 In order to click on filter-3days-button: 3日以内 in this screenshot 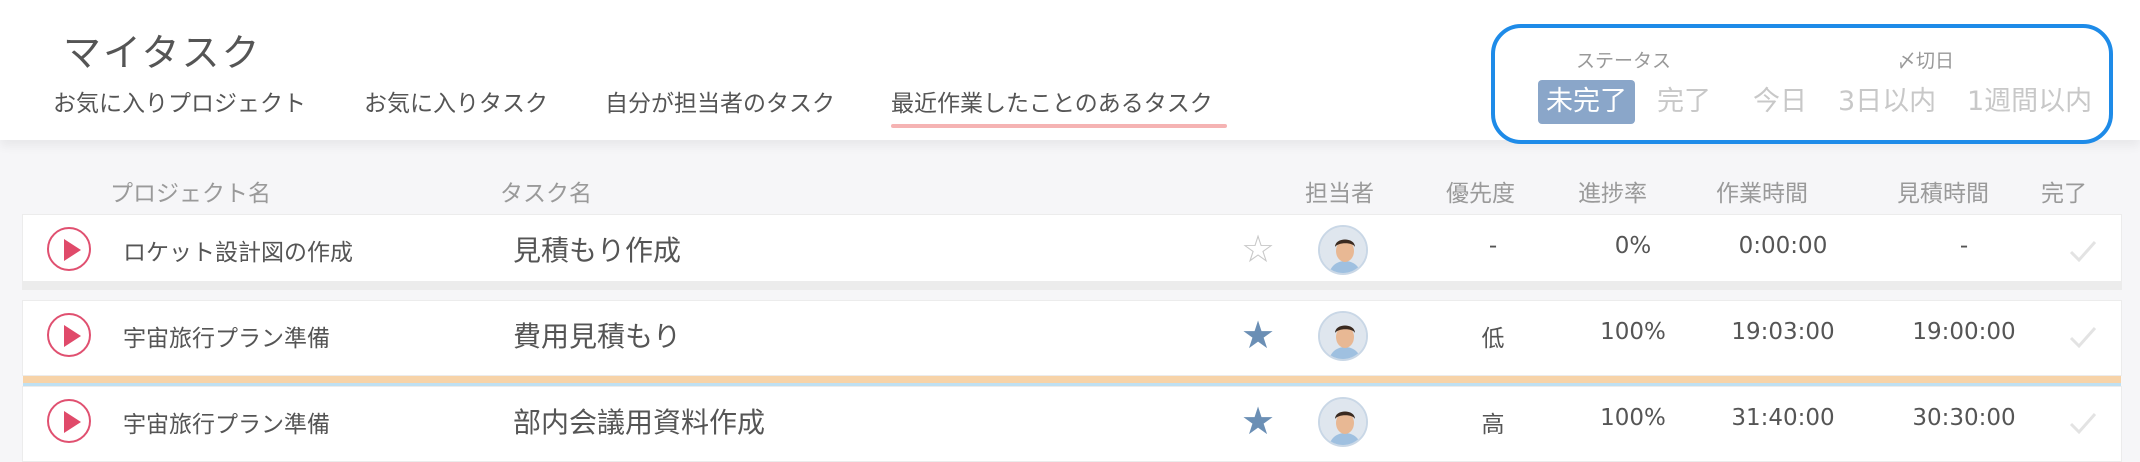, I will do `click(1887, 102)`.